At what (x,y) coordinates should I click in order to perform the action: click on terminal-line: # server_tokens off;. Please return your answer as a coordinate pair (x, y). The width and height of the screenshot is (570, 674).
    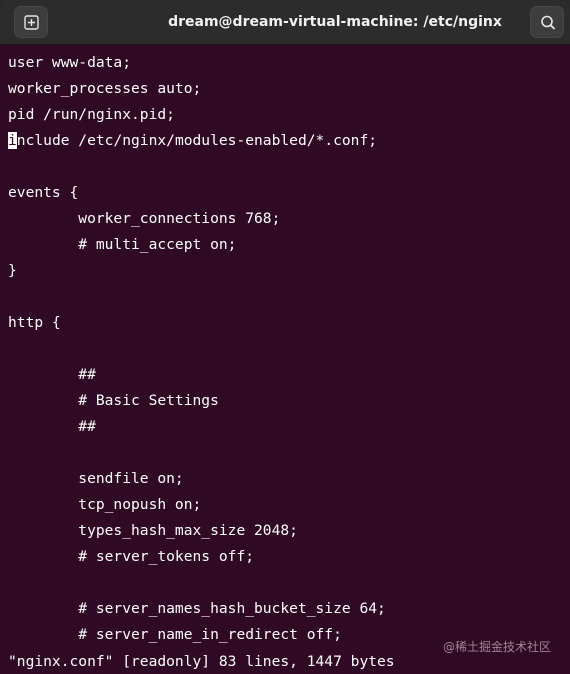
    Looking at the image, I should click on (131, 556).